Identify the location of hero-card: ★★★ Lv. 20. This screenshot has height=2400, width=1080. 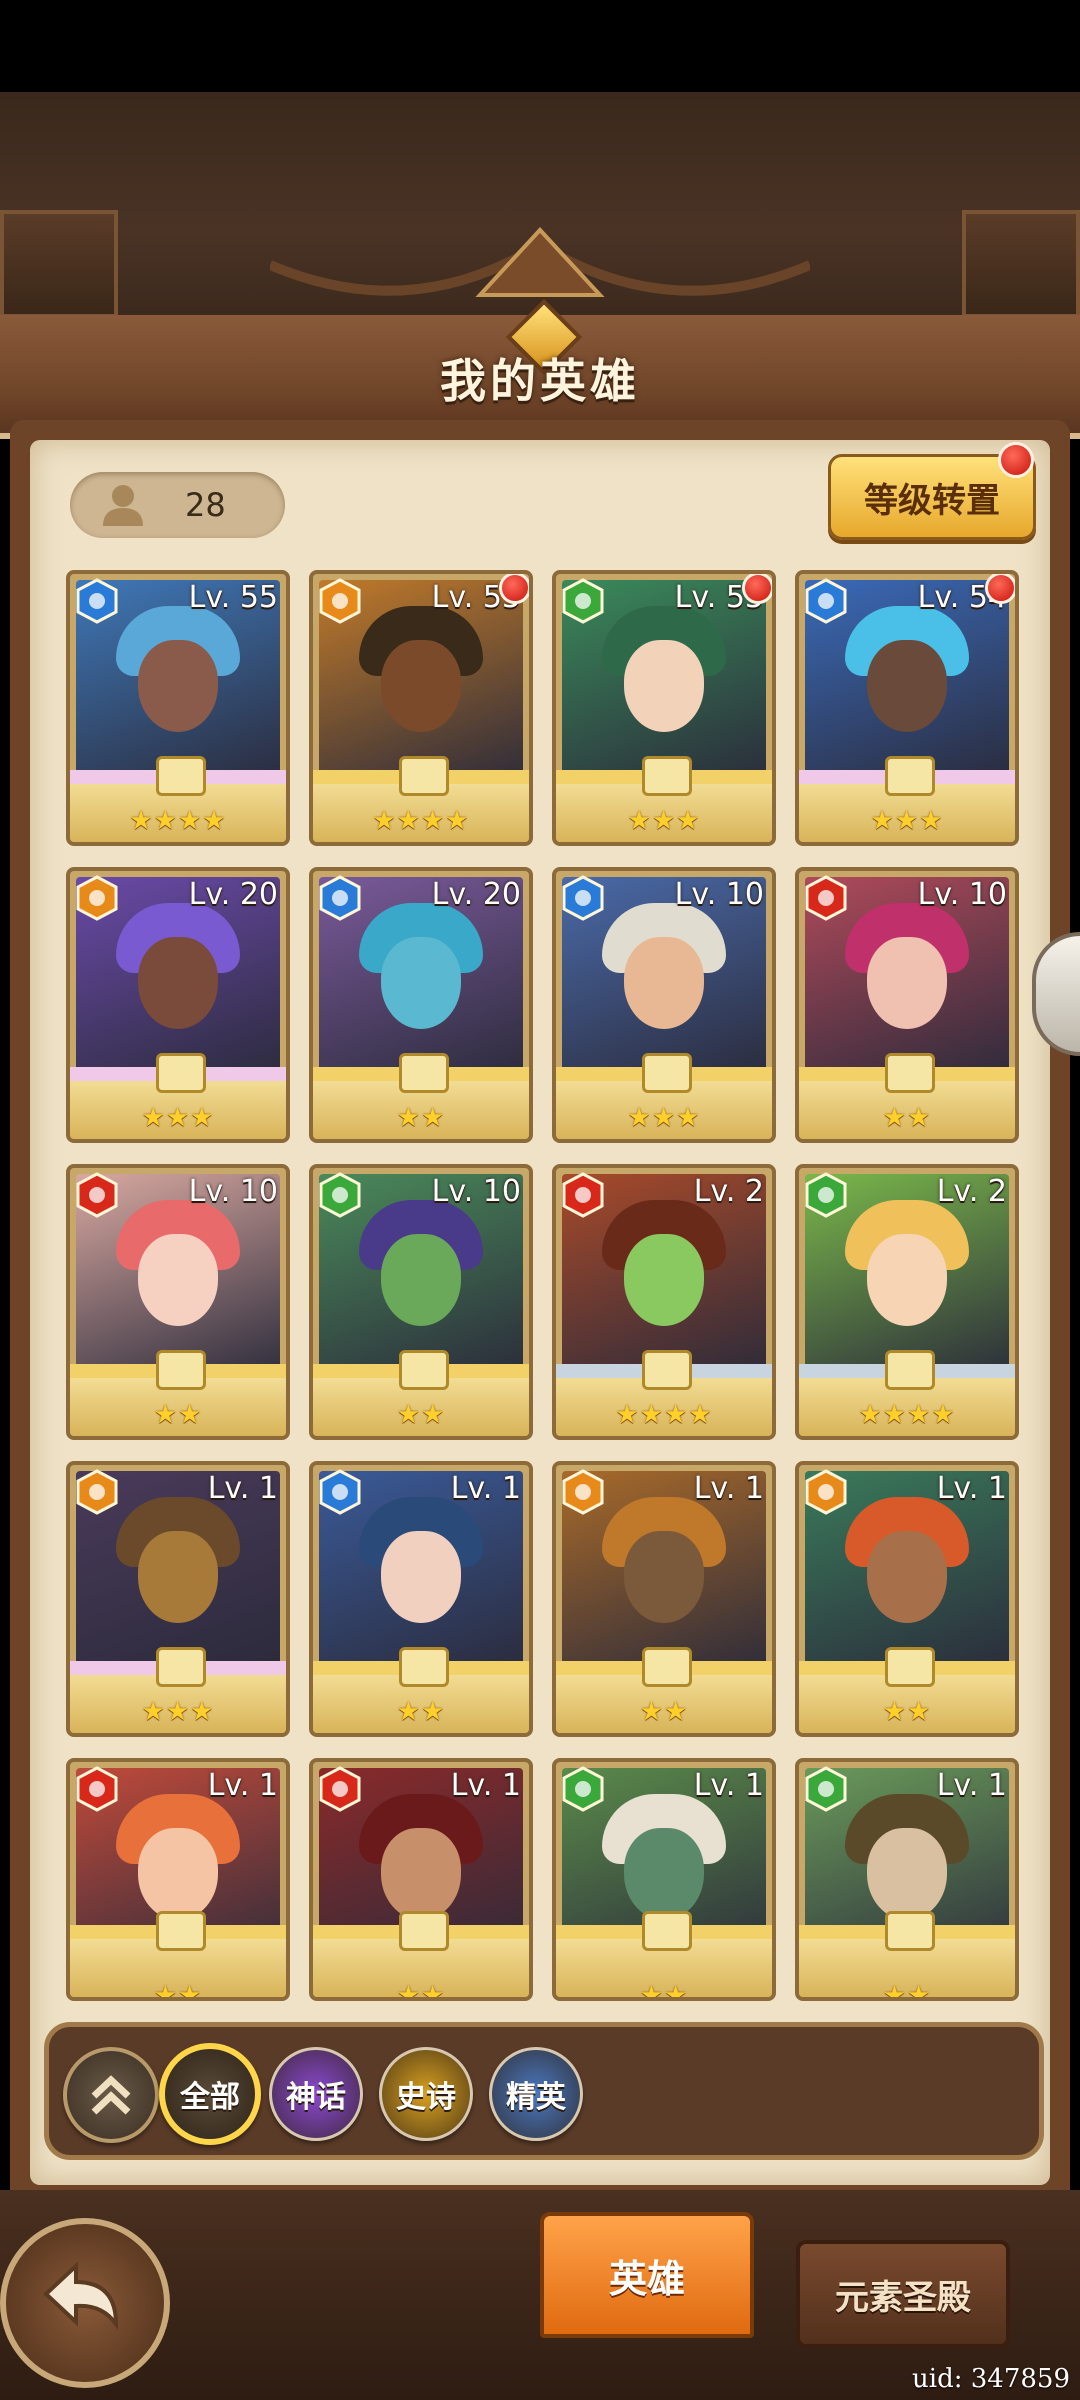
(178, 1005).